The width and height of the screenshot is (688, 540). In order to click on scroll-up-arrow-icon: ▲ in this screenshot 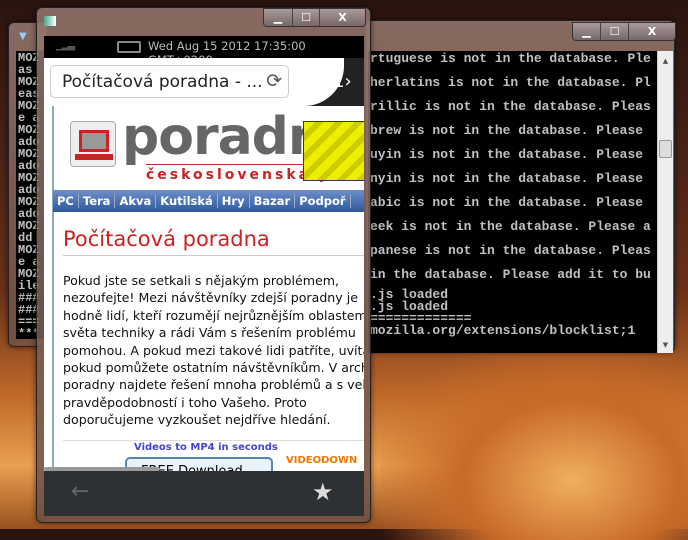, I will do `click(665, 61)`.